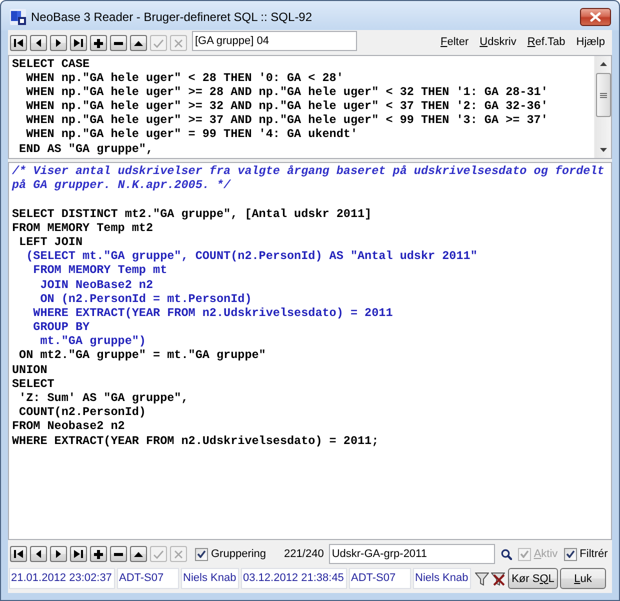 This screenshot has height=601, width=620. I want to click on code-line: SELECT, so click(33, 383).